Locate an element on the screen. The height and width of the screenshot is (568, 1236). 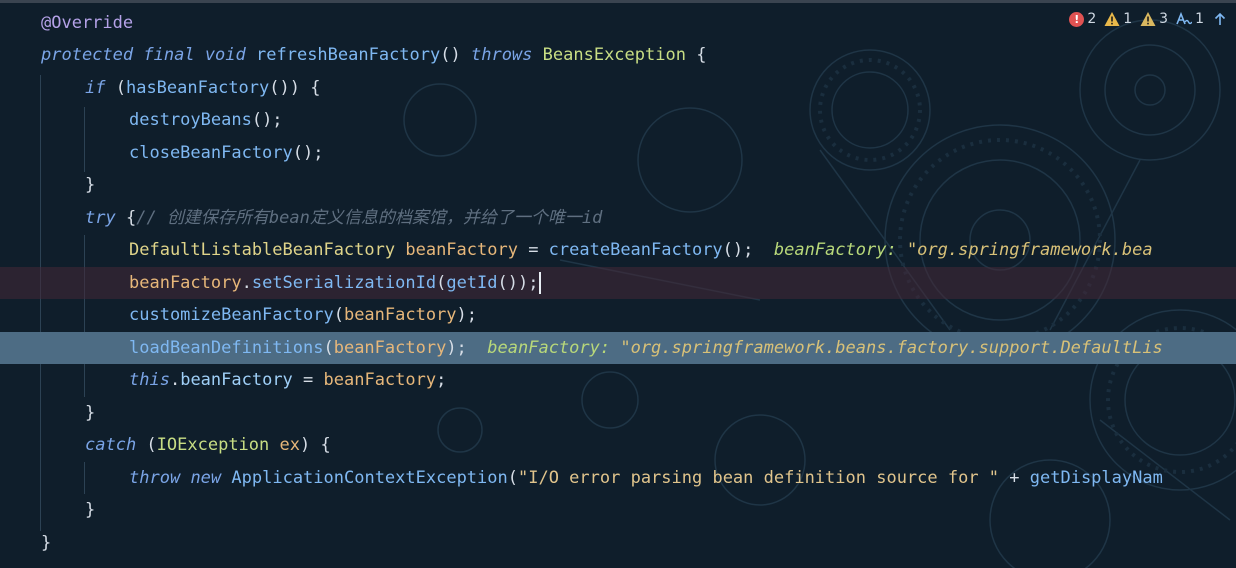
call-has-bean-factory: hasBeanFactory is located at coordinates (197, 88).